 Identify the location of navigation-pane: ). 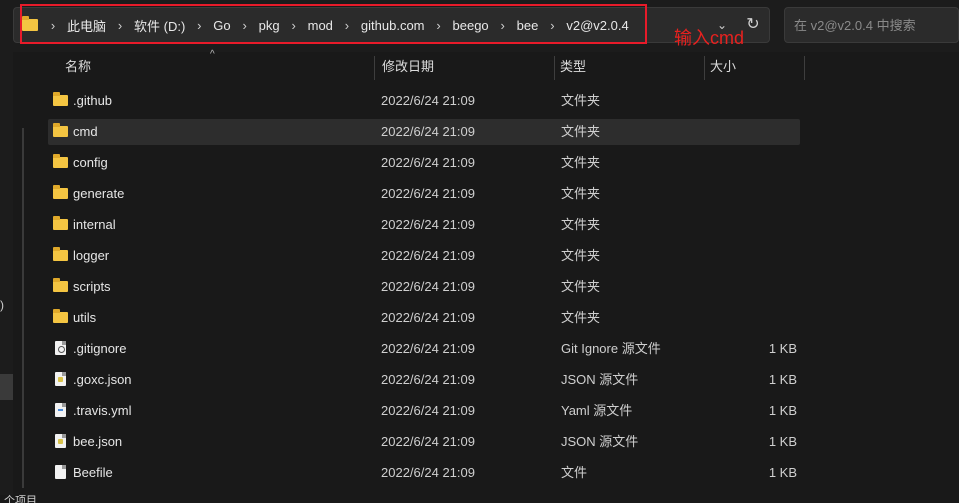
(6, 277).